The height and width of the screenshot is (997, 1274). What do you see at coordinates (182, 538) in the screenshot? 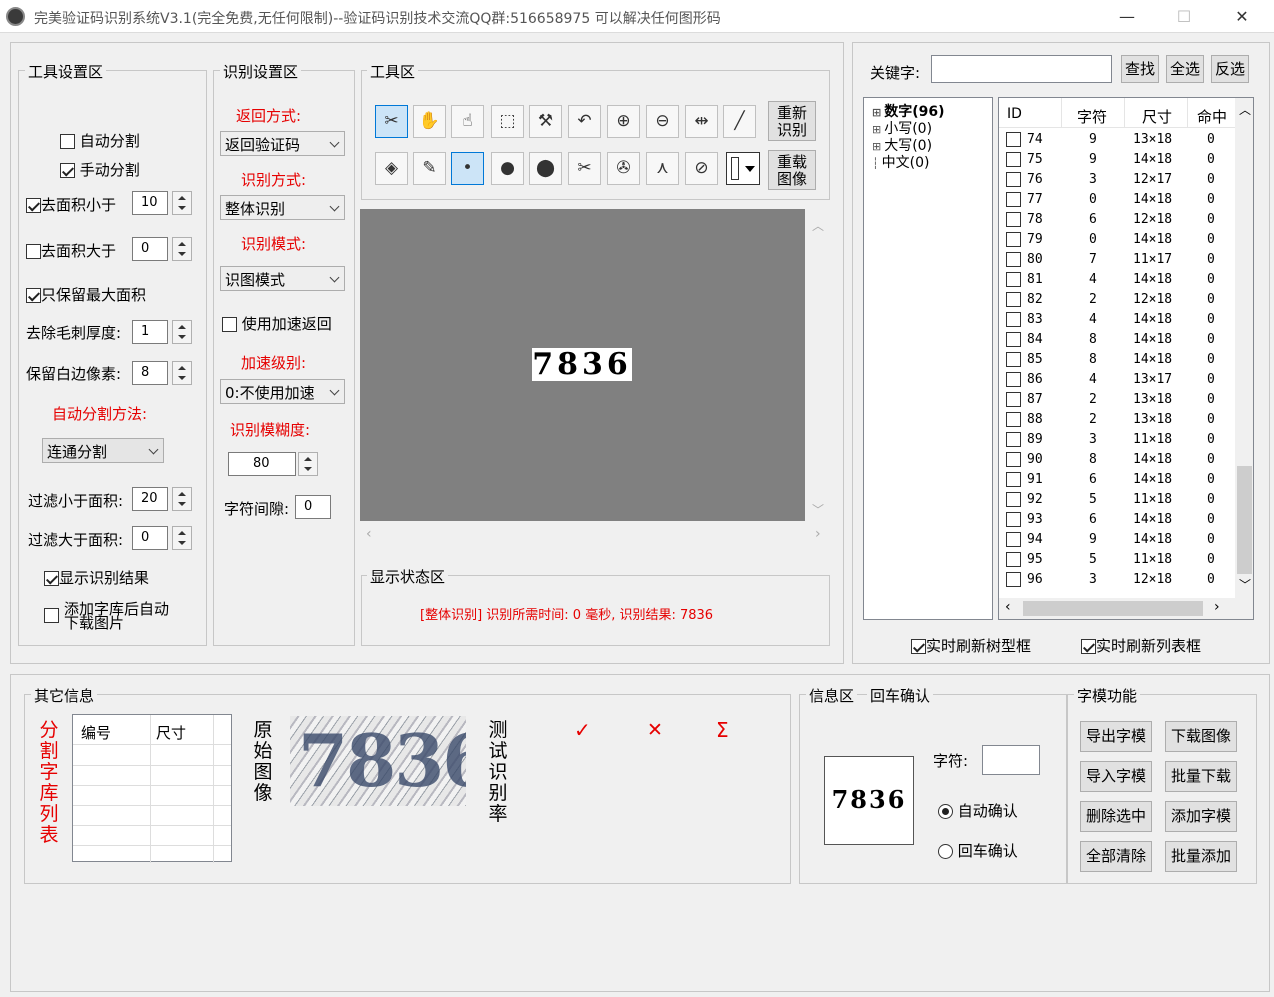
I see `filter-larger-stepper` at bounding box center [182, 538].